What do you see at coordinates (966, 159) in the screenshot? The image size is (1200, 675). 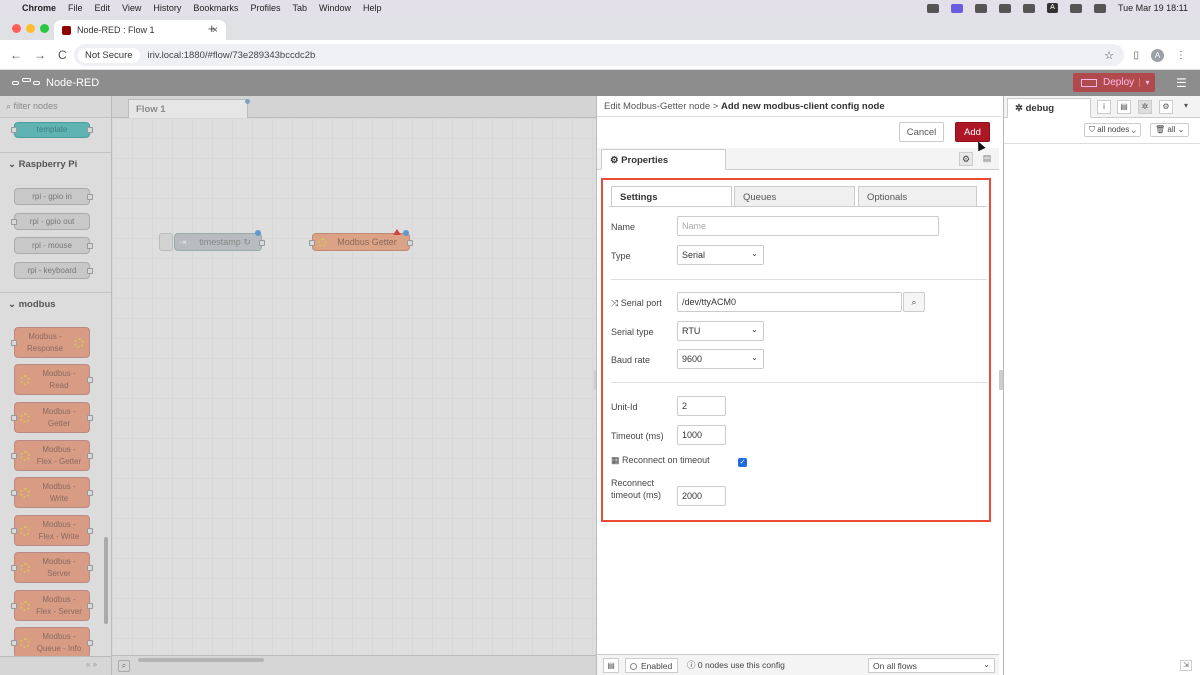 I see `node-settings-gear-icon: ⚙` at bounding box center [966, 159].